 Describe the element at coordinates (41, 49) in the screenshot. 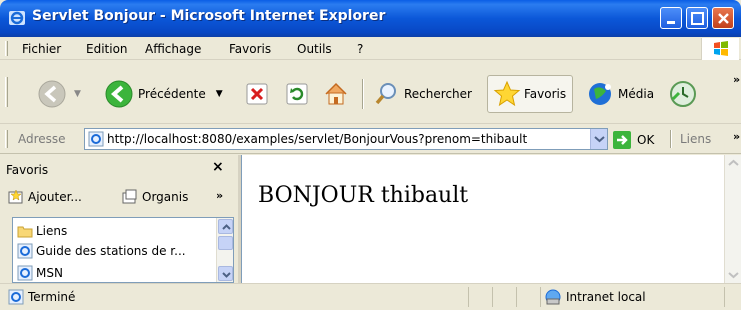

I see `menu-fichier: Fichier` at that location.